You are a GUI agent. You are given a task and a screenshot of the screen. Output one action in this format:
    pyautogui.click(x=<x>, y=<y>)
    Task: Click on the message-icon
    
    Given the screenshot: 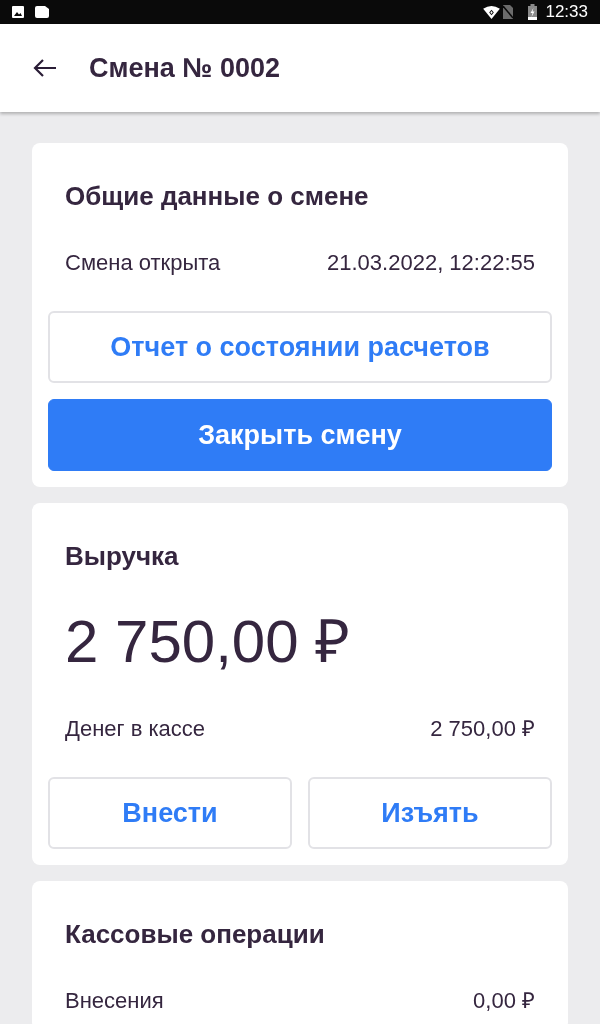 What is the action you would take?
    pyautogui.click(x=42, y=12)
    